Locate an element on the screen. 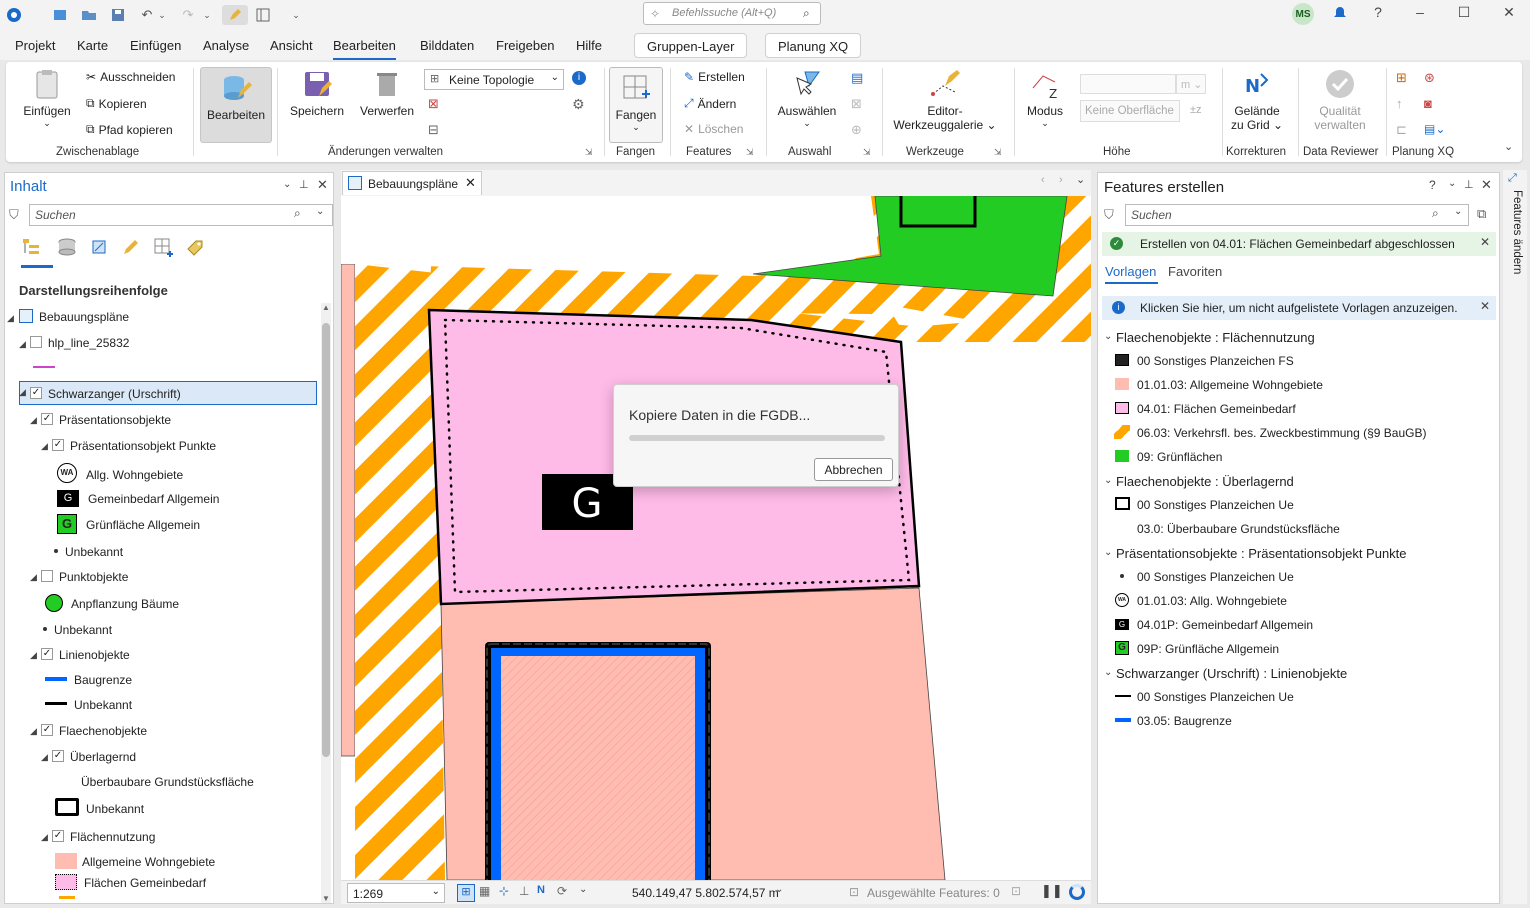 This screenshot has width=1530, height=908. template-item: 03.0: Überbaubare Grundstücksfläche is located at coordinates (1238, 529).